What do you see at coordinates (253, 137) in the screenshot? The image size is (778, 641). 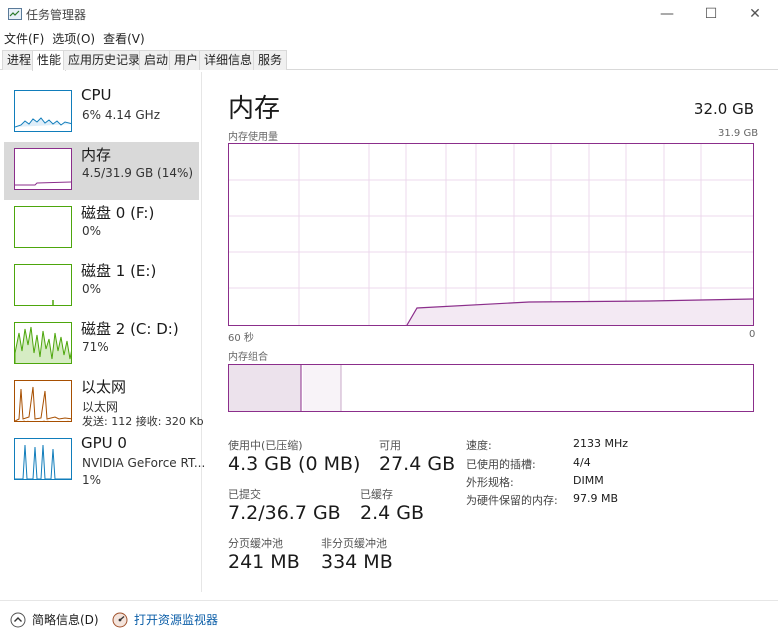 I see `usage-graph-label: 内存使用量` at bounding box center [253, 137].